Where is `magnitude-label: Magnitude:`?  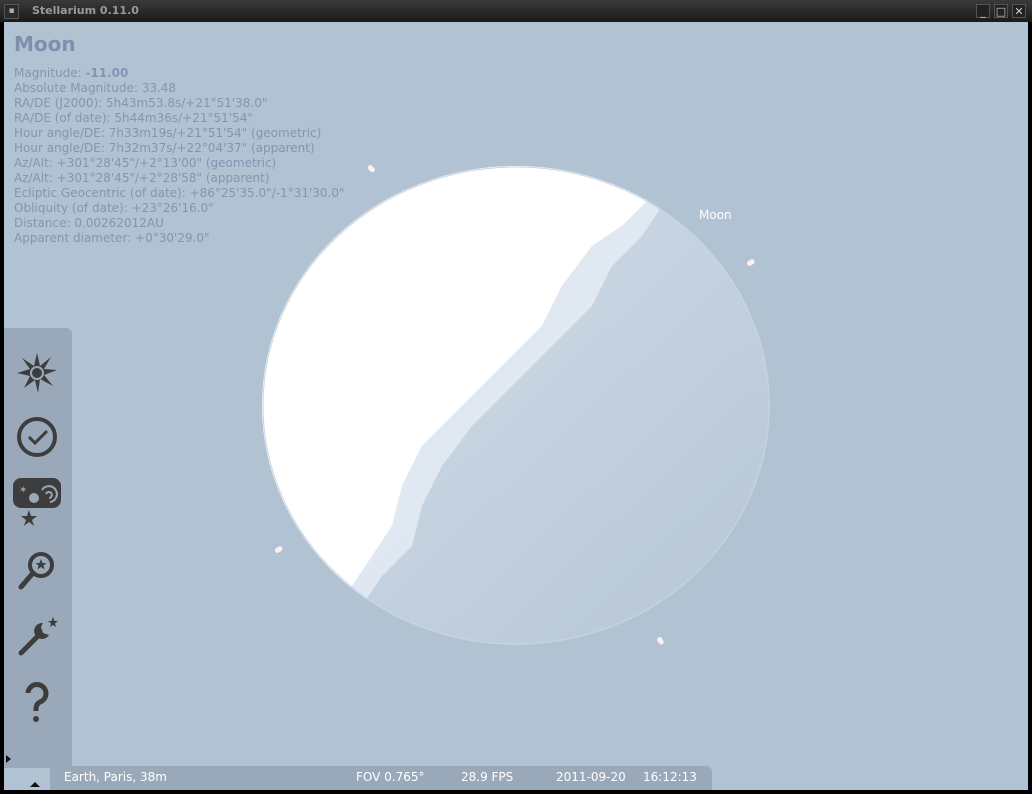
magnitude-label: Magnitude: is located at coordinates (50, 73).